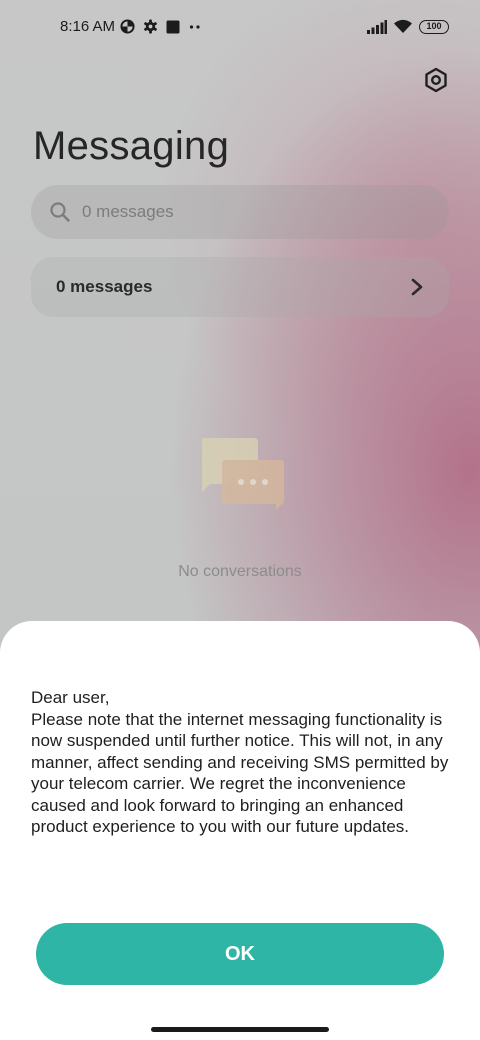 The width and height of the screenshot is (480, 1040). Describe the element at coordinates (127, 26) in the screenshot. I see `data-saver-icon` at that location.